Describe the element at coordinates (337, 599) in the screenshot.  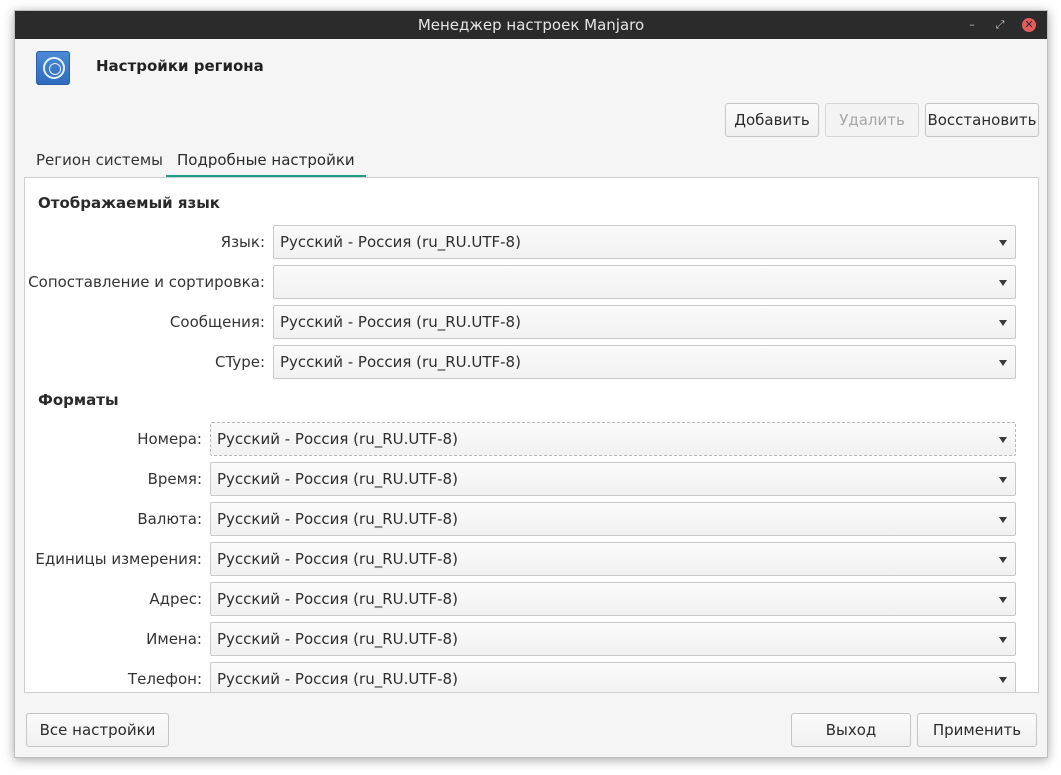
I see `address-value: Русский - Россия (ru_RU.UTF-8)` at that location.